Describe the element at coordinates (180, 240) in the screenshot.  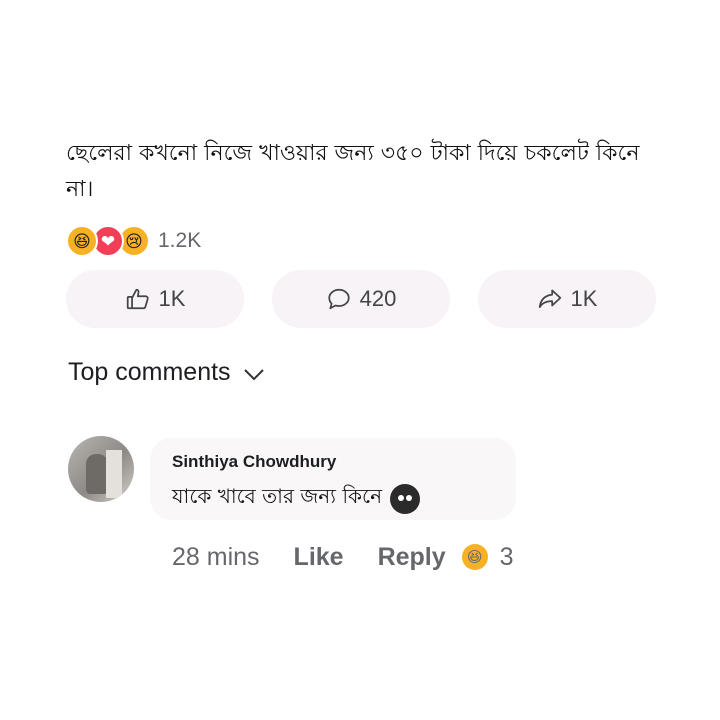
I see `reaction-count: 1.2K` at that location.